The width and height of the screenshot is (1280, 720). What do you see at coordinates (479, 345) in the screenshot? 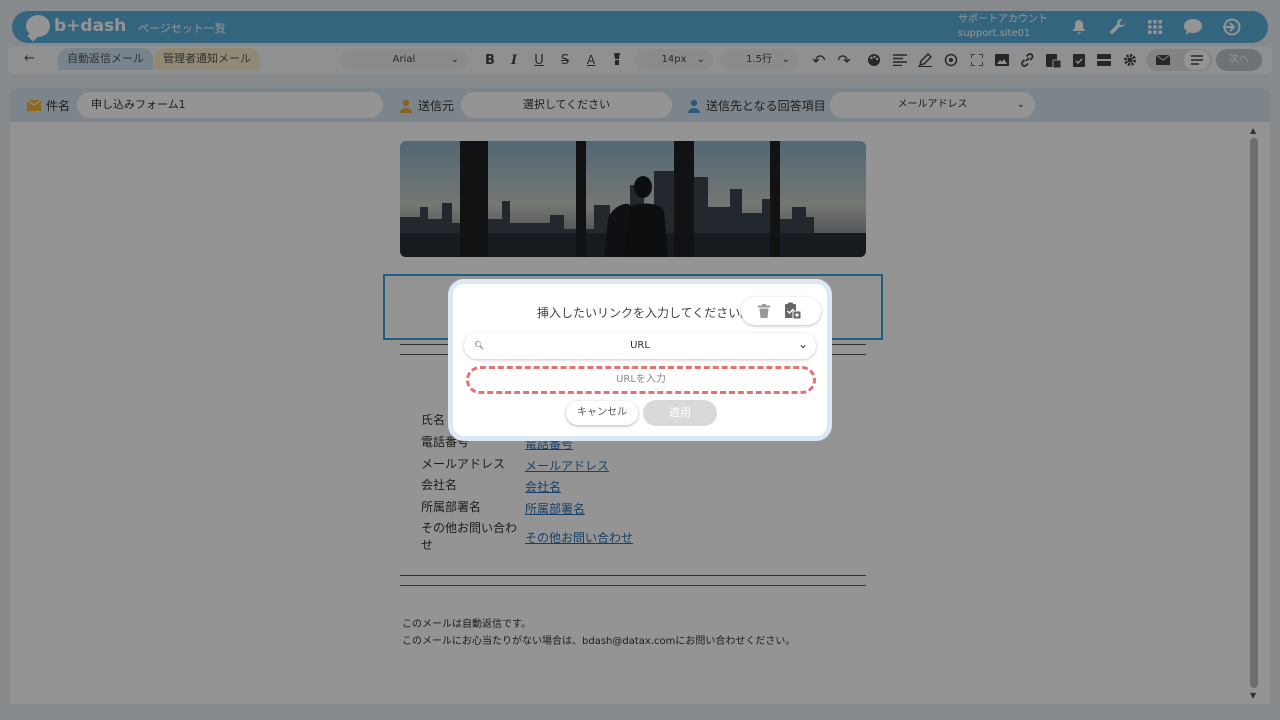
I see `search-icon: 🔍︎` at bounding box center [479, 345].